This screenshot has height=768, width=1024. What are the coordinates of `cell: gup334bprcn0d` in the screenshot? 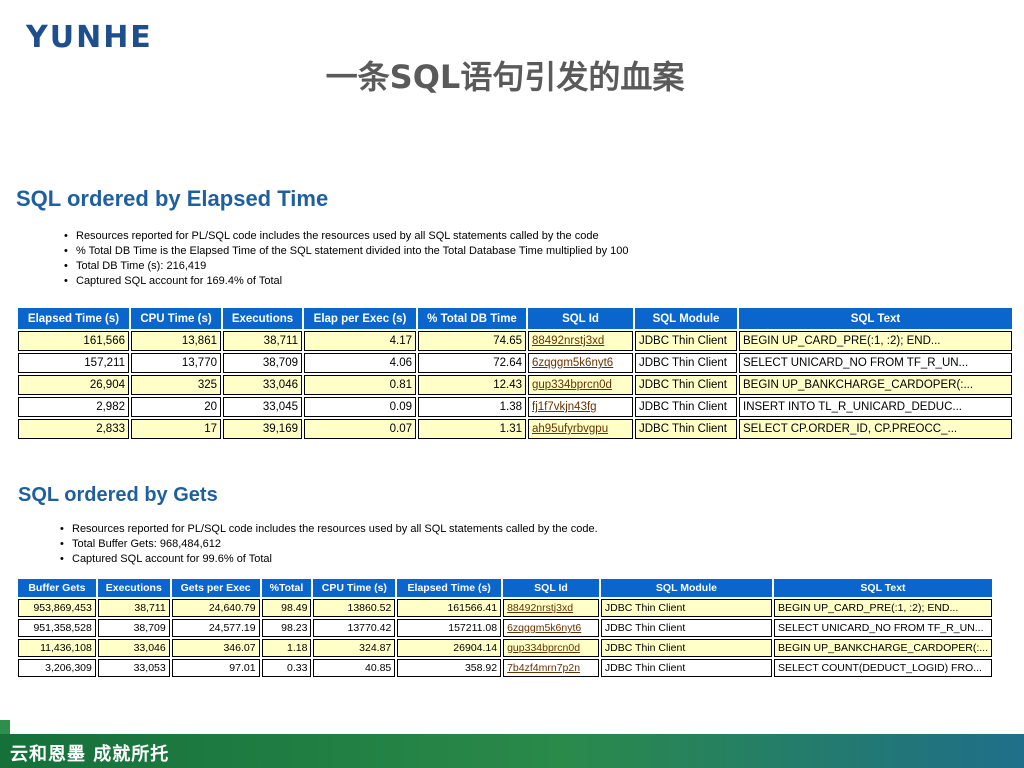 It's located at (580, 385).